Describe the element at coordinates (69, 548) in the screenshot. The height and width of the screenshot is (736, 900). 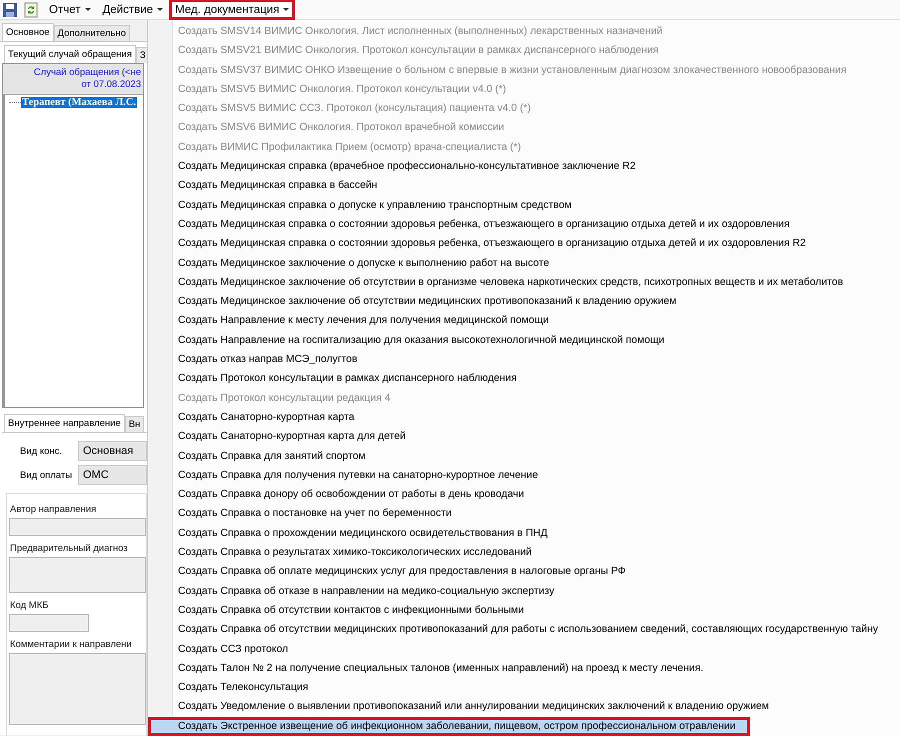
I see `field-label: Предварительный диагноз` at that location.